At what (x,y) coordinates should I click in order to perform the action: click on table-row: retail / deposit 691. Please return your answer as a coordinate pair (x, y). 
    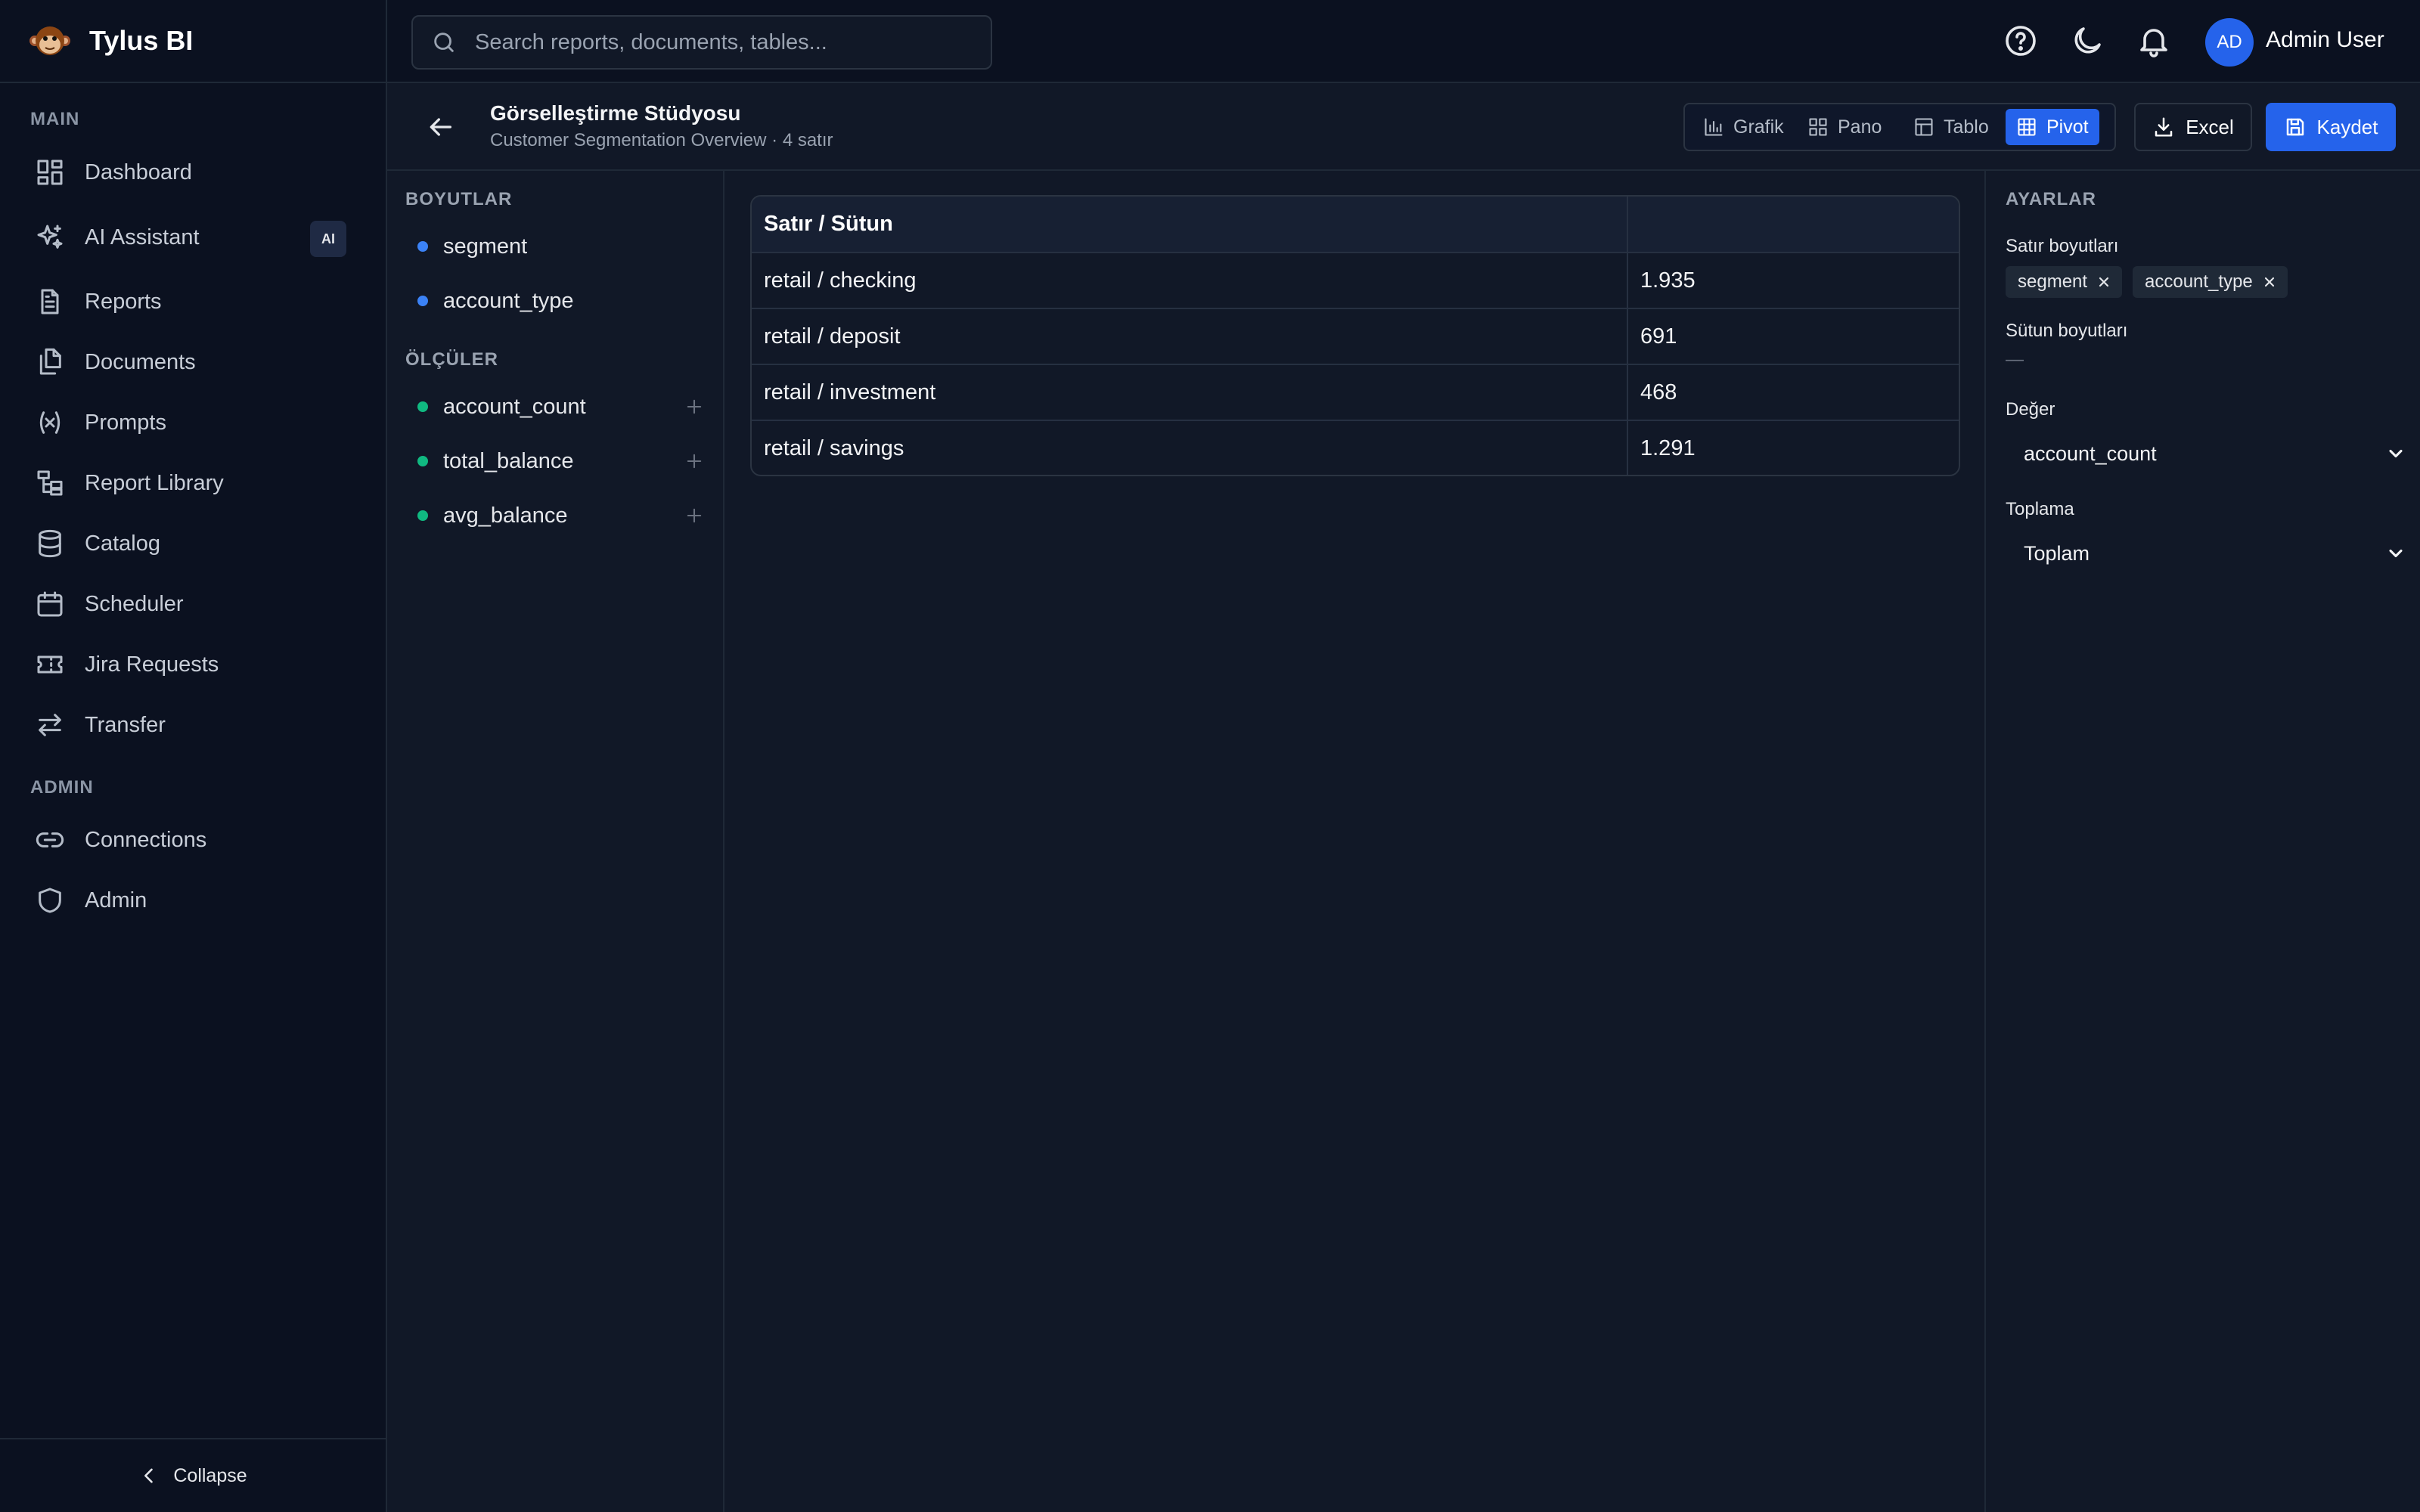
    Looking at the image, I should click on (1355, 336).